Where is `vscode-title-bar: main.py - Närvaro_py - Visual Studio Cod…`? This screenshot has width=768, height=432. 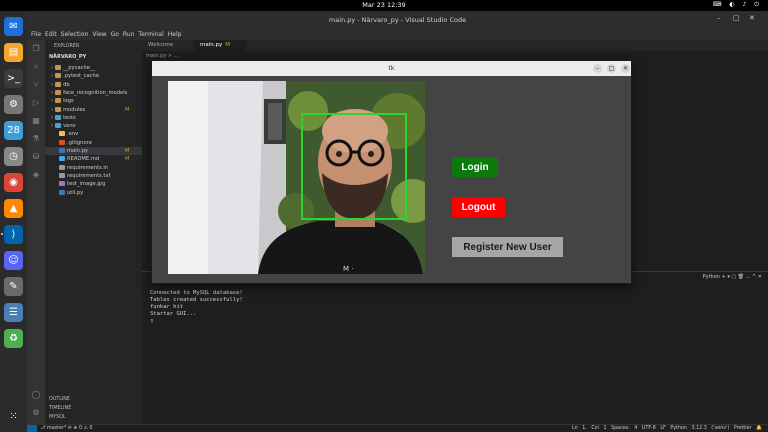
vscode-title-bar: main.py - Närvaro_py - Visual Studio Cod… is located at coordinates (397, 20).